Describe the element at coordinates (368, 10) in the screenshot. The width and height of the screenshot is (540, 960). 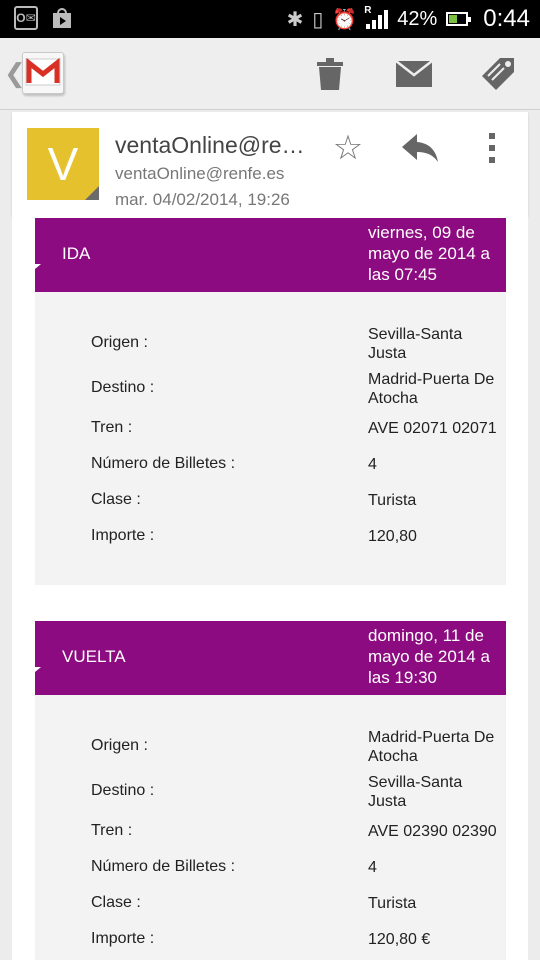
I see `roaming-indicator: R` at that location.